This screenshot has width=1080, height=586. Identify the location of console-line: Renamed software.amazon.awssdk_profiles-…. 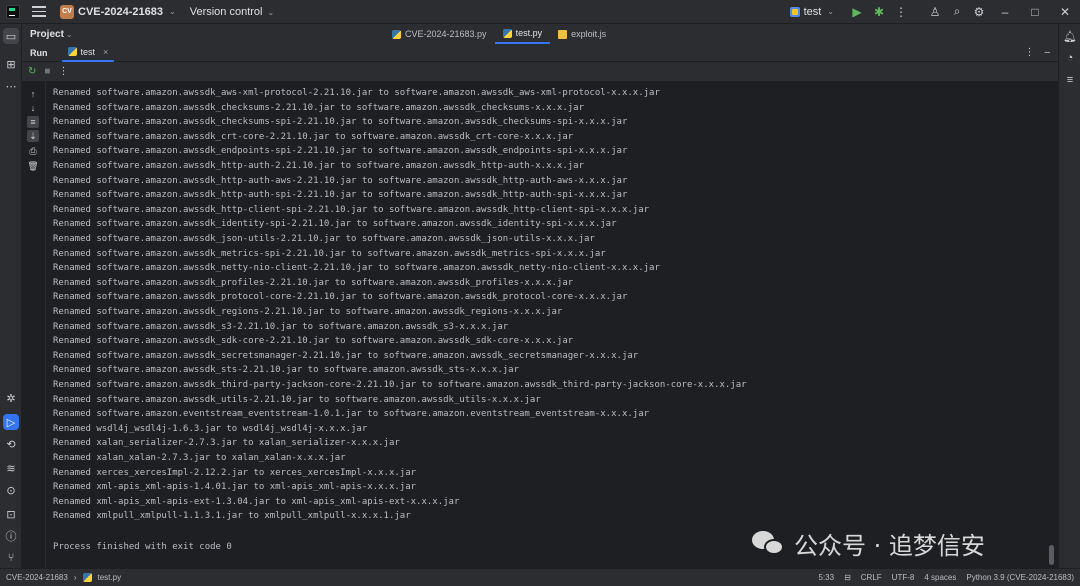
(313, 282).